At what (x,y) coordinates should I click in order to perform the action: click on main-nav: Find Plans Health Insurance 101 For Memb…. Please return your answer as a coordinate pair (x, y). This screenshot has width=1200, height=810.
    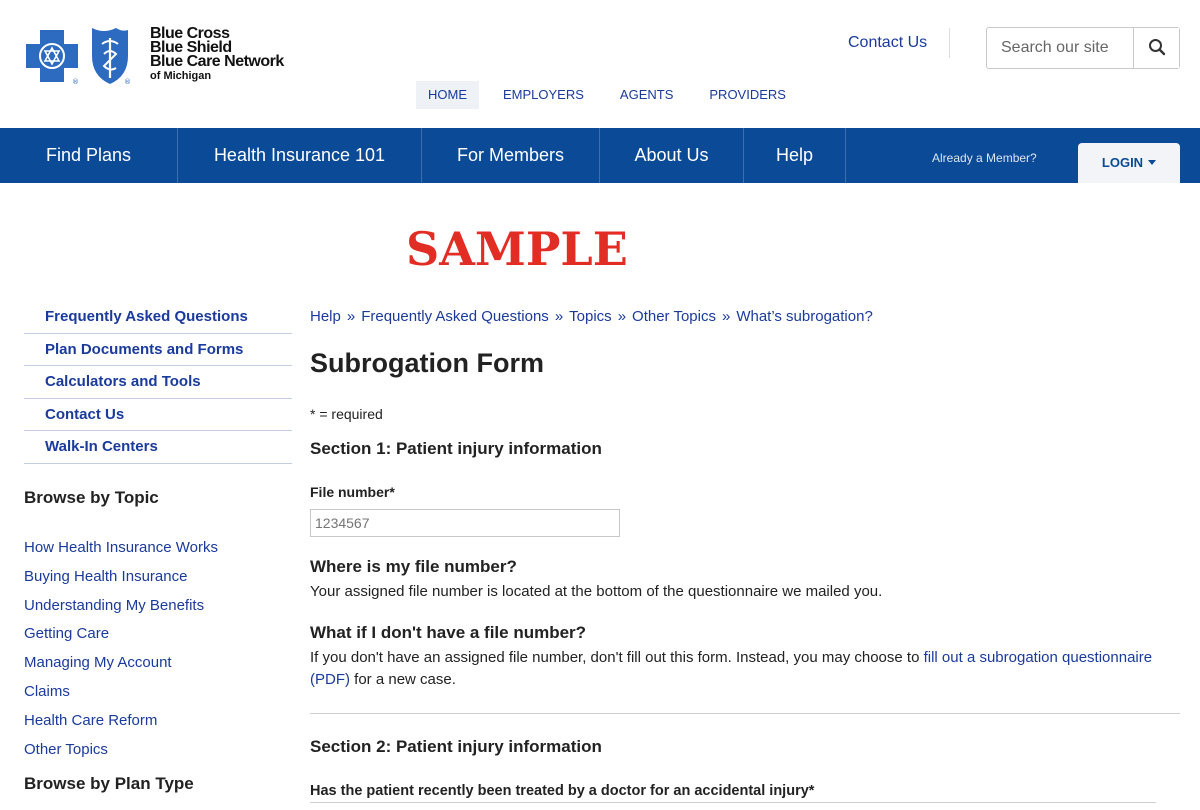
    Looking at the image, I should click on (600, 155).